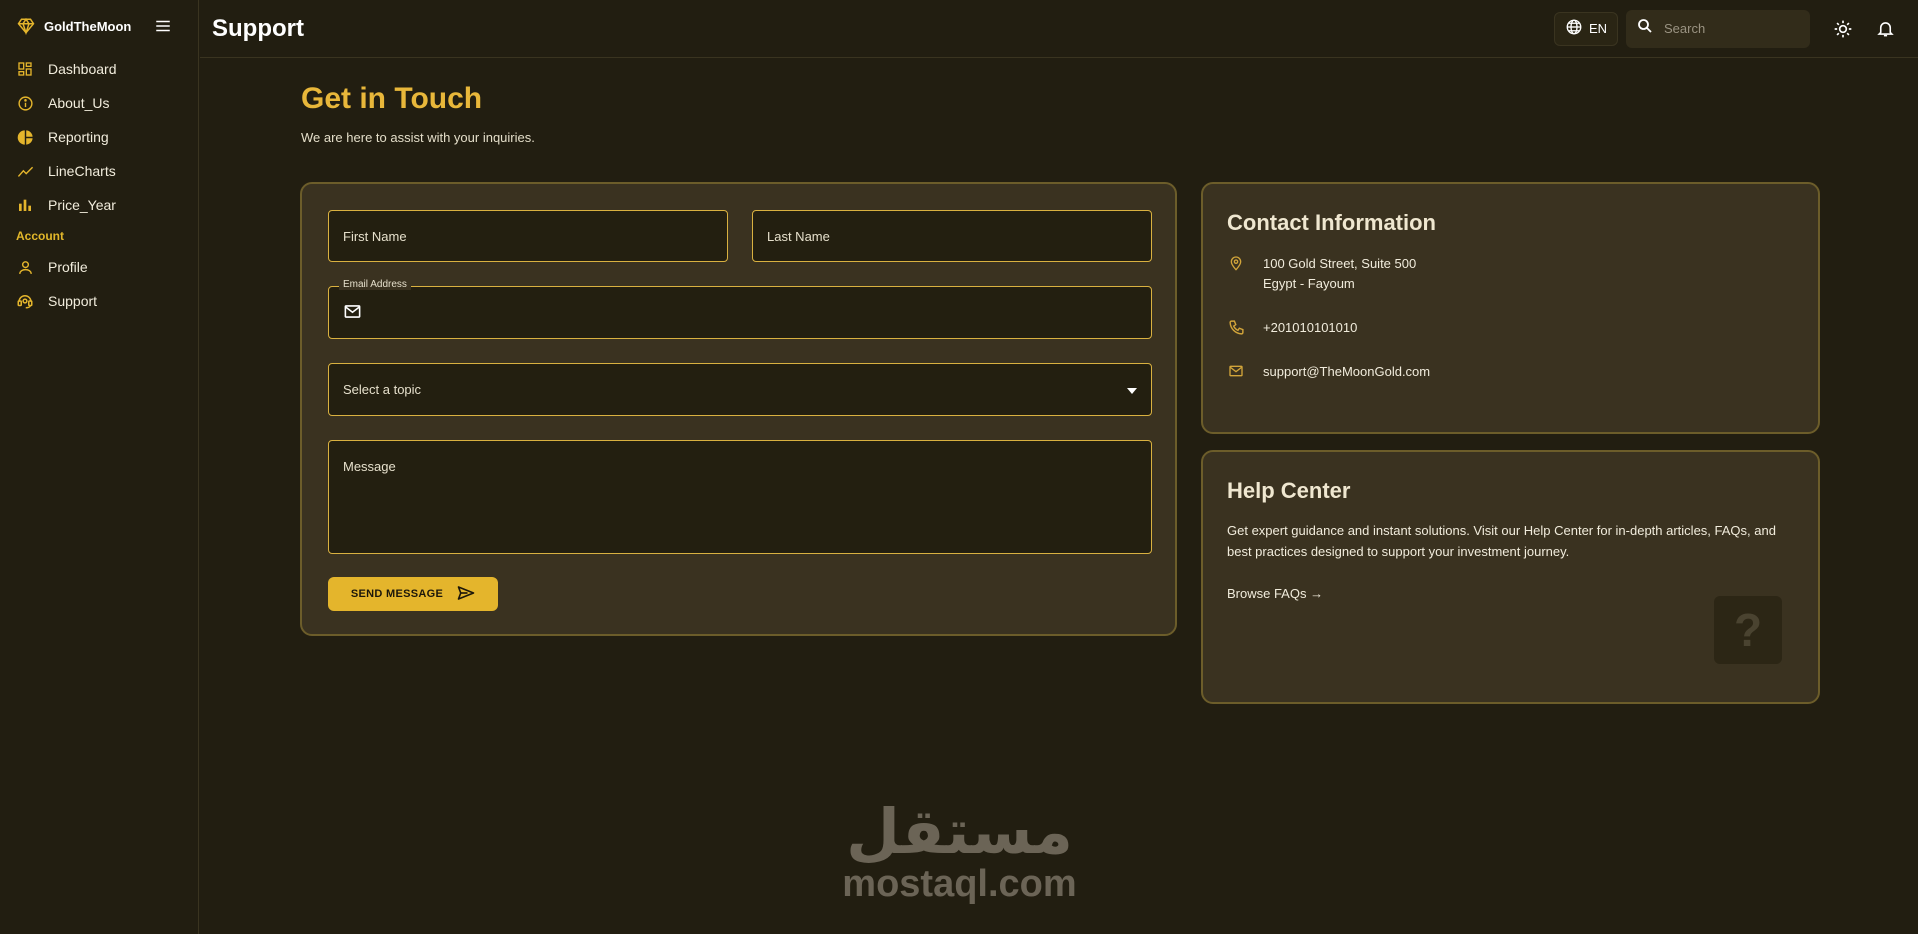 Image resolution: width=1918 pixels, height=934 pixels. What do you see at coordinates (88, 26) in the screenshot?
I see `brand-name: GoldTheMoon` at bounding box center [88, 26].